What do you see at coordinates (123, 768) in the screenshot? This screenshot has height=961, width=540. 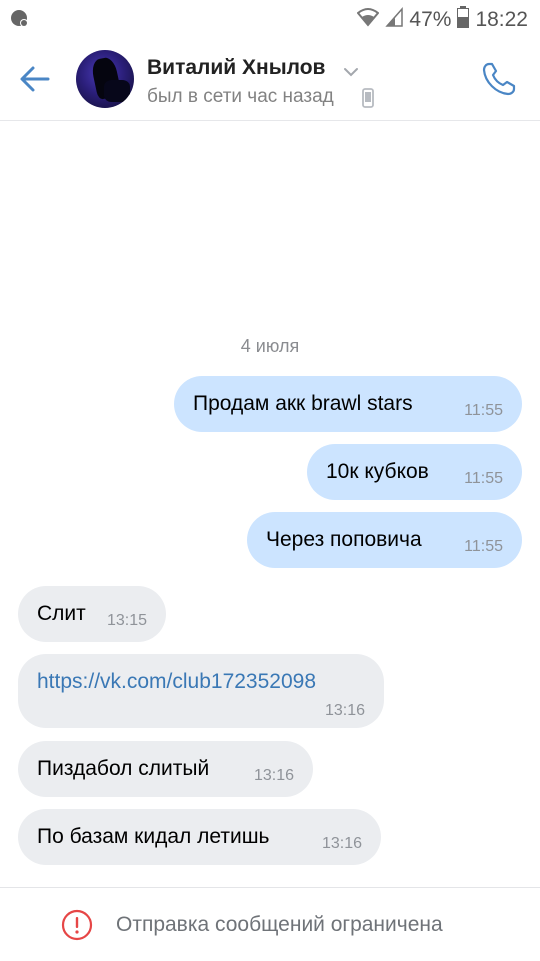 I see `message-text: Пиздабол слитый` at bounding box center [123, 768].